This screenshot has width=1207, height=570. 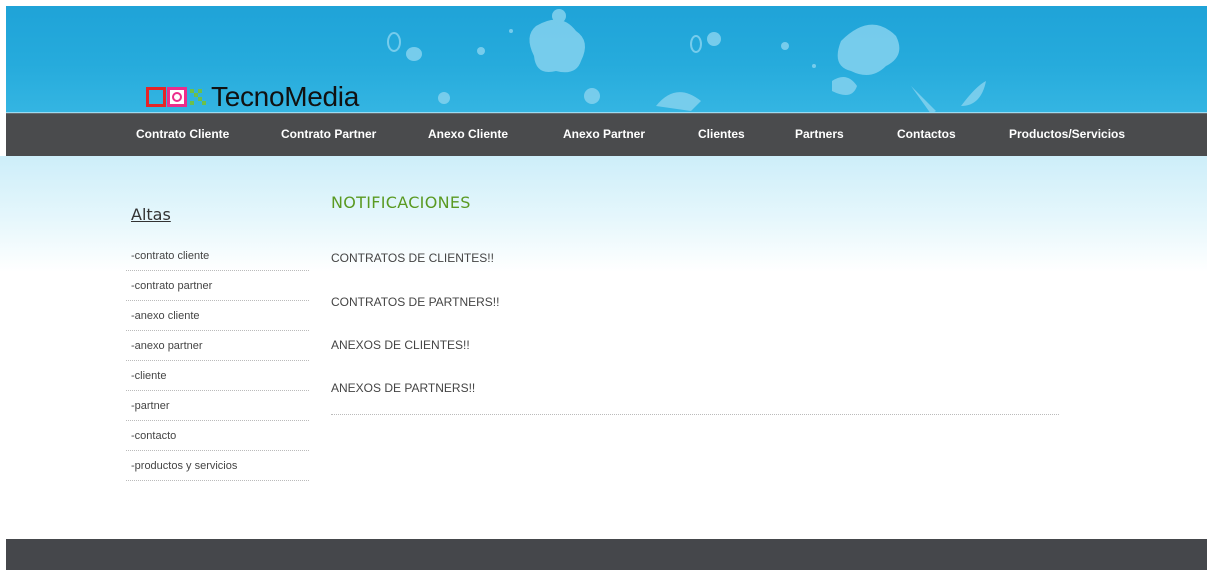 What do you see at coordinates (217, 346) in the screenshot?
I see `sidebar-item-anexo-partner: -anexo partner` at bounding box center [217, 346].